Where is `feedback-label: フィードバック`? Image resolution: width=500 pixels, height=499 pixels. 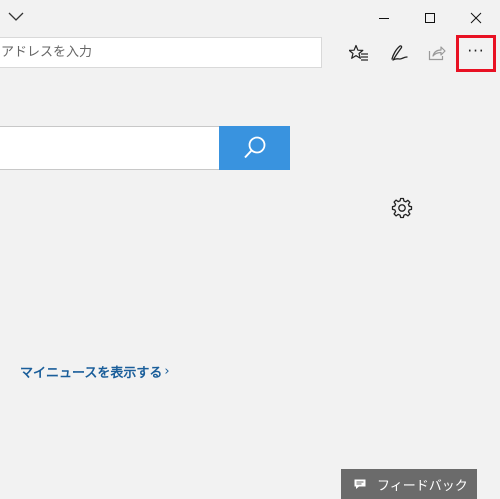
feedback-label: フィードバック is located at coordinates (422, 486).